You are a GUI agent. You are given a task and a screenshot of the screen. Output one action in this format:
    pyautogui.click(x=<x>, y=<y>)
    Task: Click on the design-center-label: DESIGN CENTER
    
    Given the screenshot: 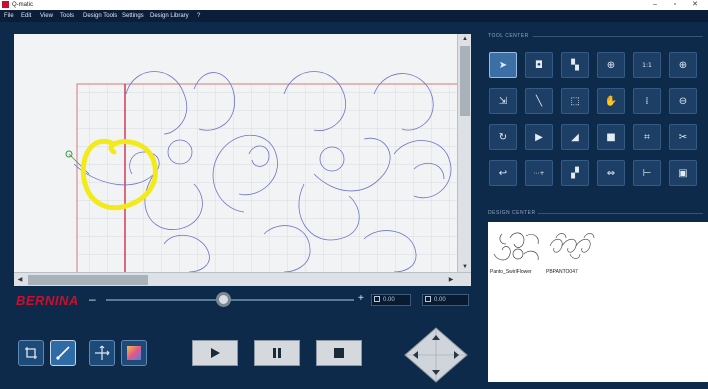 What is the action you would take?
    pyautogui.click(x=512, y=213)
    